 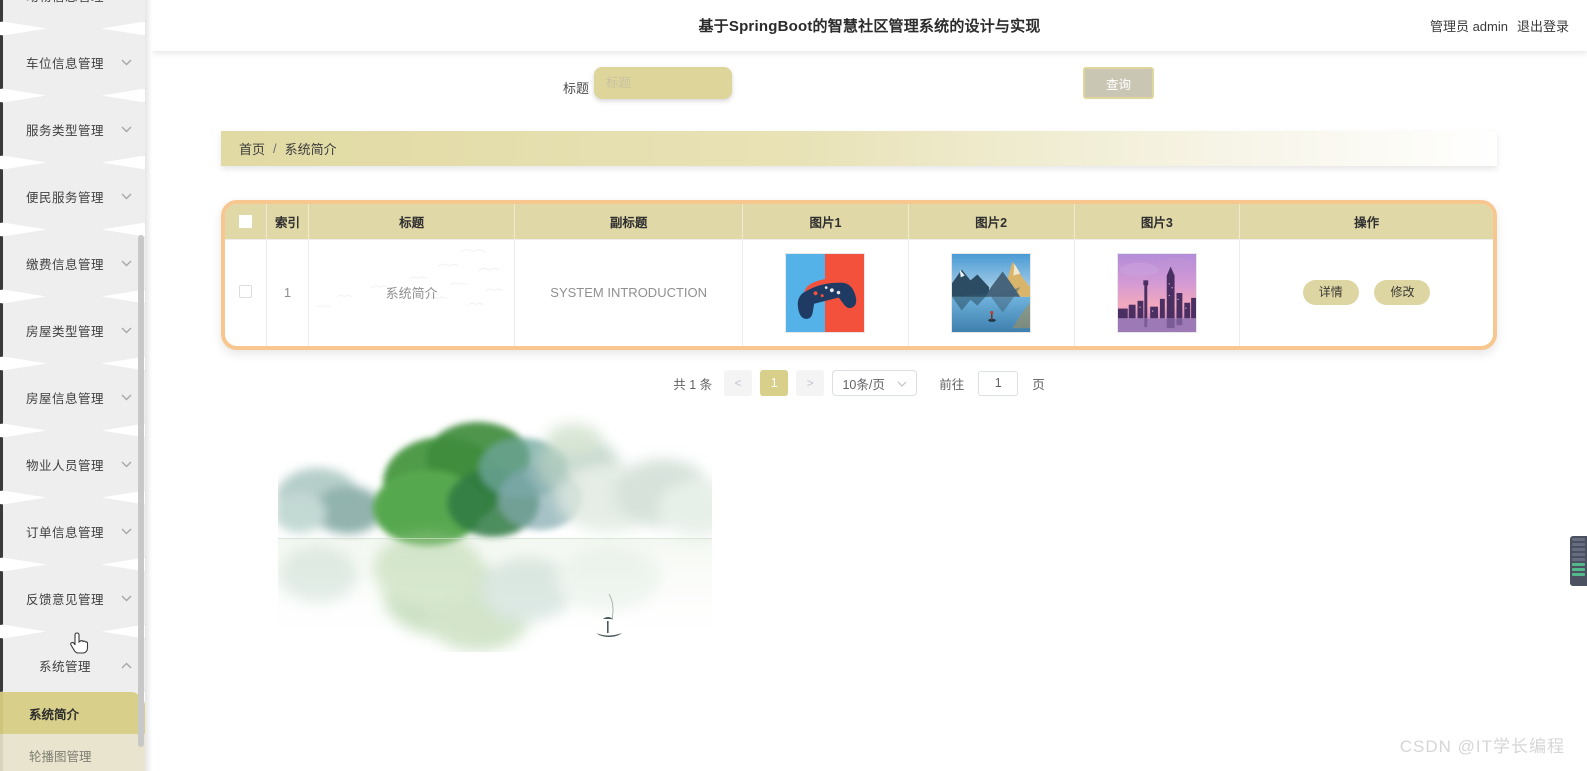 What do you see at coordinates (64, 331) in the screenshot?
I see `sidebar-item-label: 房屋类型管理` at bounding box center [64, 331].